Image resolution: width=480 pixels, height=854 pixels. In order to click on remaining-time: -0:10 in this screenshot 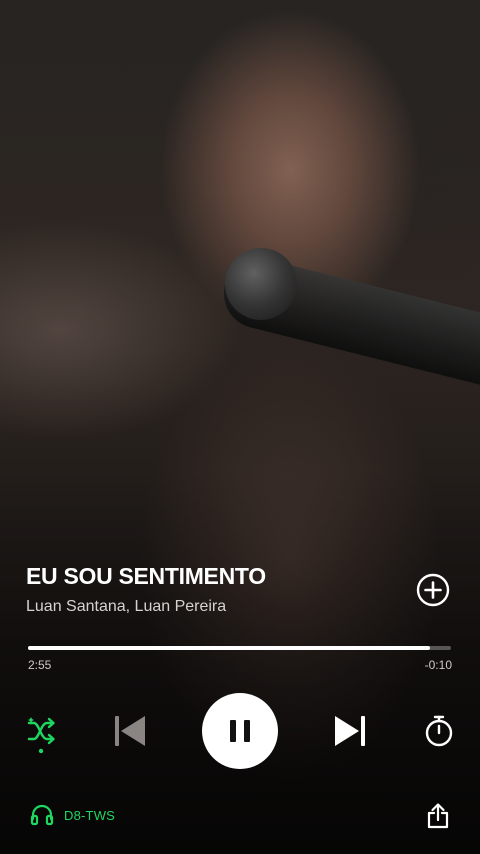, I will do `click(438, 665)`.